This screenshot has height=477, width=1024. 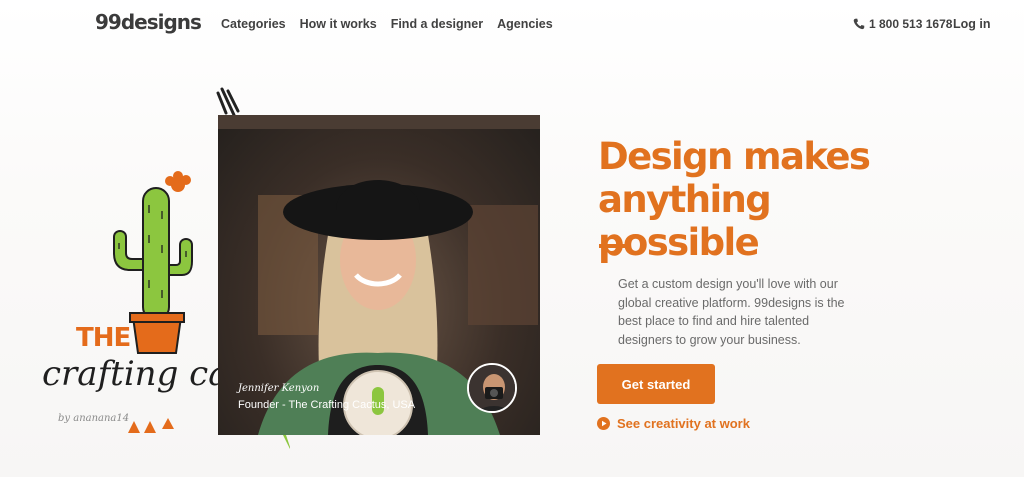 What do you see at coordinates (94, 418) in the screenshot?
I see `brand-credit: by ananana14` at bounding box center [94, 418].